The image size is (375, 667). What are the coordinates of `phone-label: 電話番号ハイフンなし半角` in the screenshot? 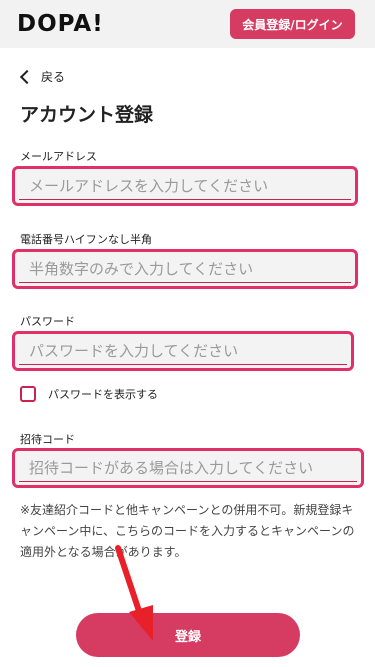 It's located at (86, 239).